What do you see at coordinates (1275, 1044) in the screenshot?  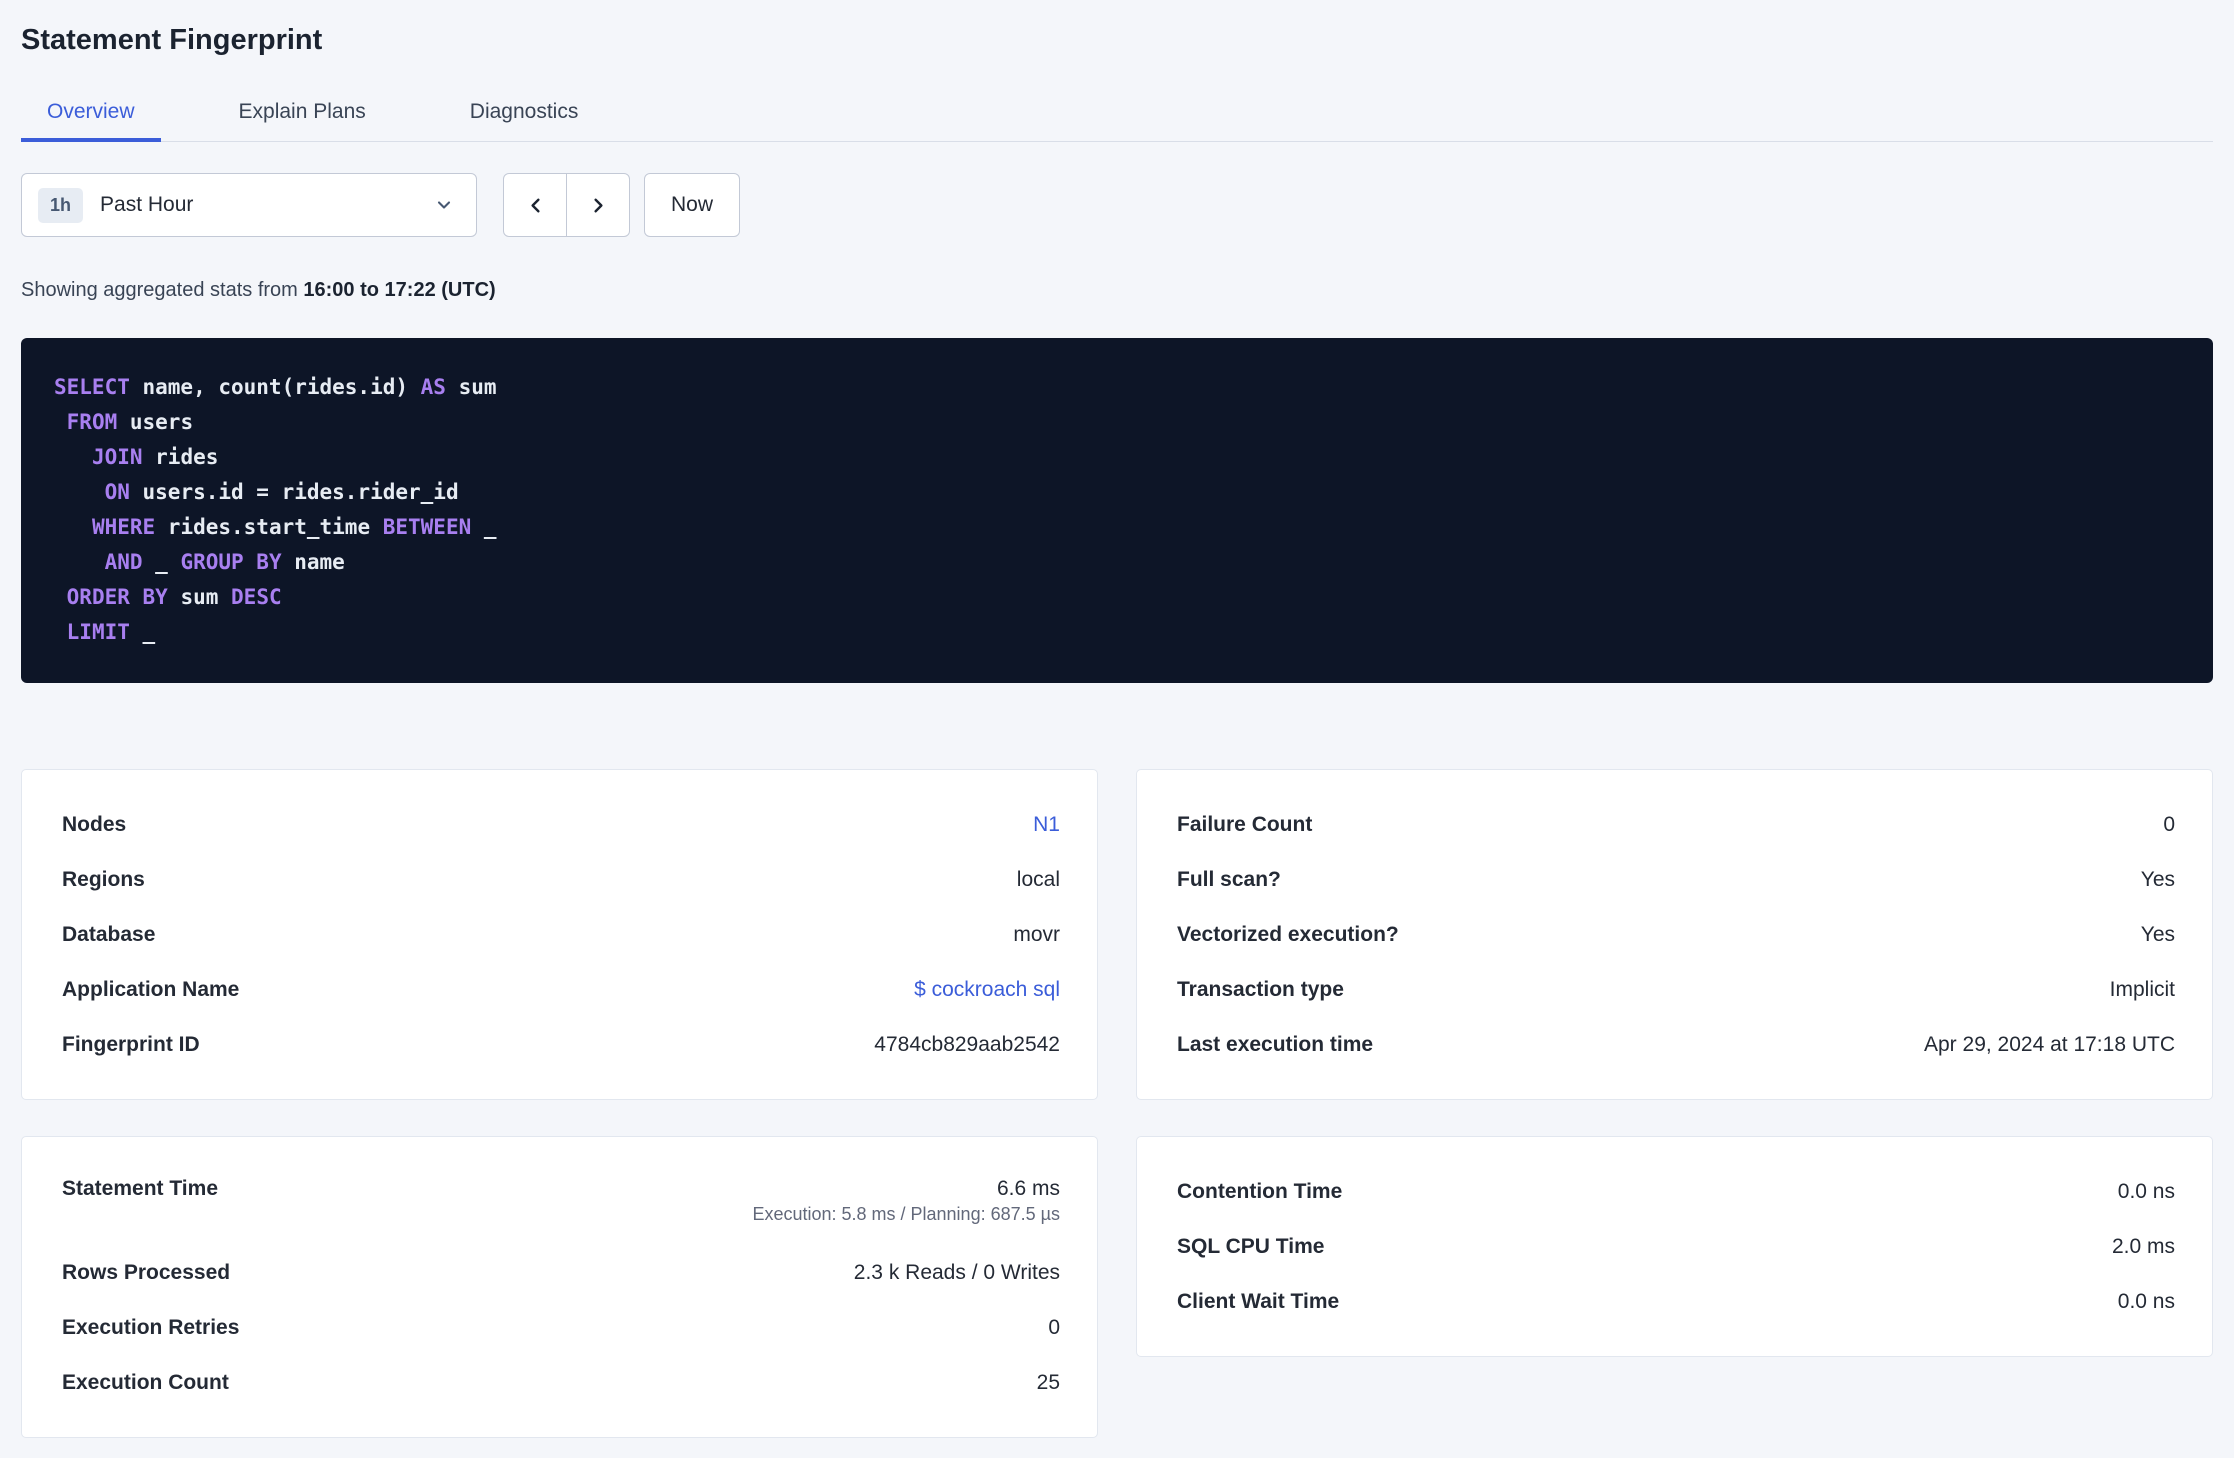 I see `row-label: Last execution time` at bounding box center [1275, 1044].